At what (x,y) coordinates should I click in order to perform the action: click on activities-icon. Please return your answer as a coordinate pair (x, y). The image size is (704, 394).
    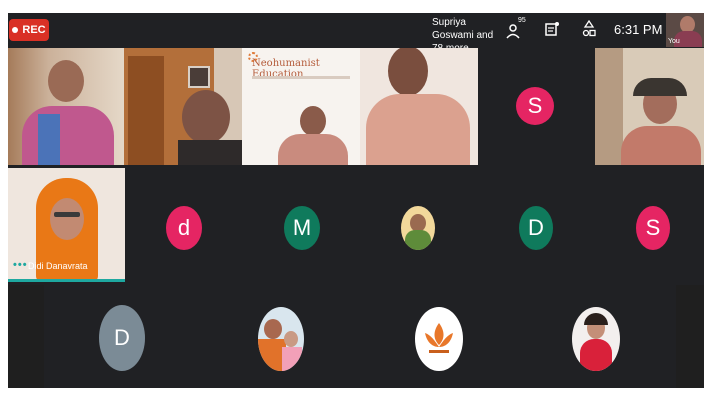
    Looking at the image, I should click on (589, 29).